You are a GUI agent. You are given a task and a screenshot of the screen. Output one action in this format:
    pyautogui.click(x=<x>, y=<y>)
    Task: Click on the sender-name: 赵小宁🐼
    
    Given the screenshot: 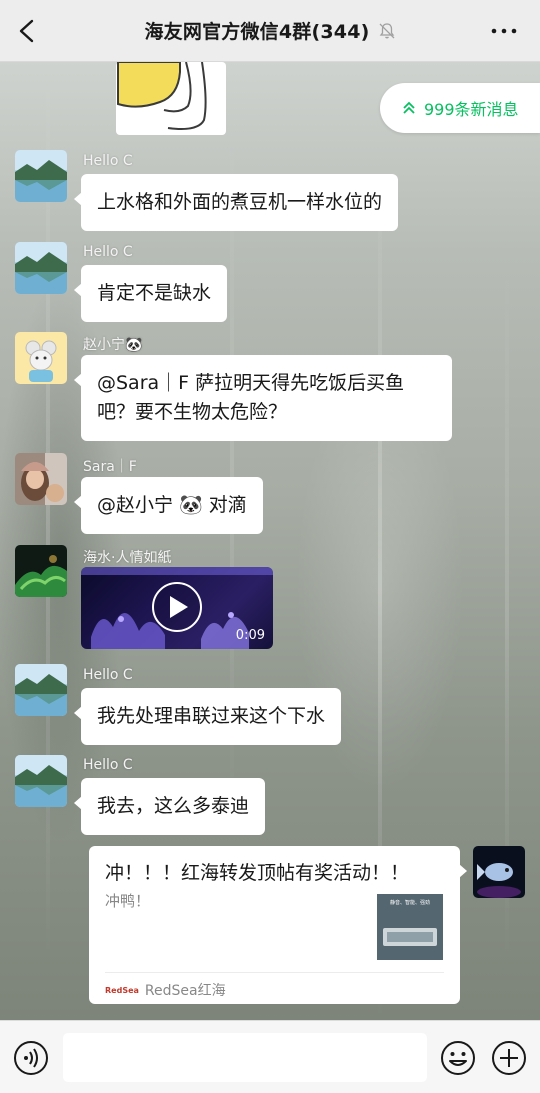 What is the action you would take?
    pyautogui.click(x=113, y=345)
    